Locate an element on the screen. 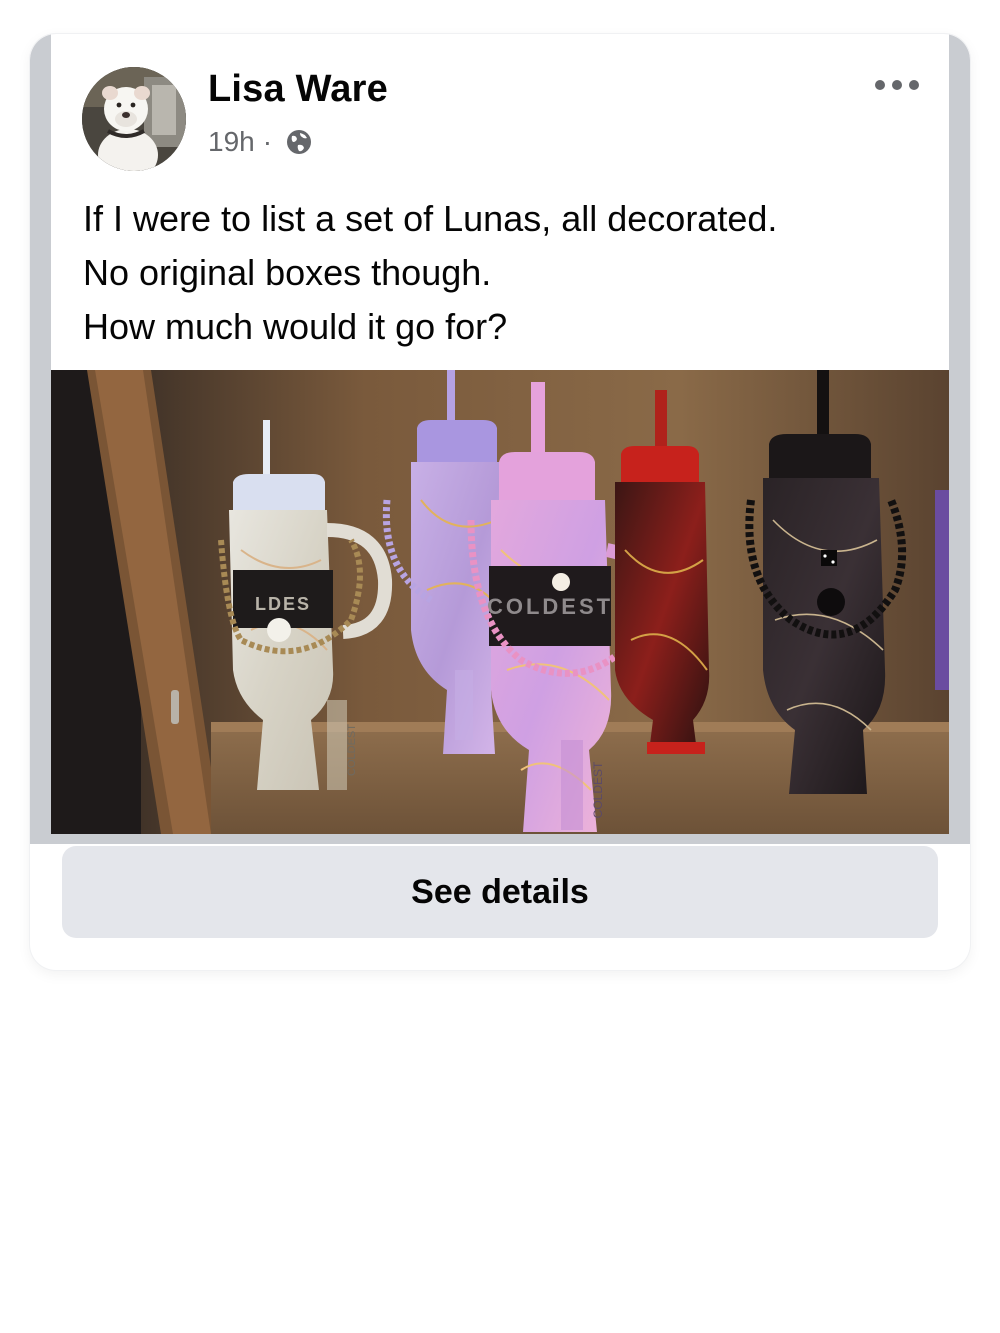 Image resolution: width=1000 pixels, height=1333 pixels. post-text-line: No original boxes though. is located at coordinates (287, 272).